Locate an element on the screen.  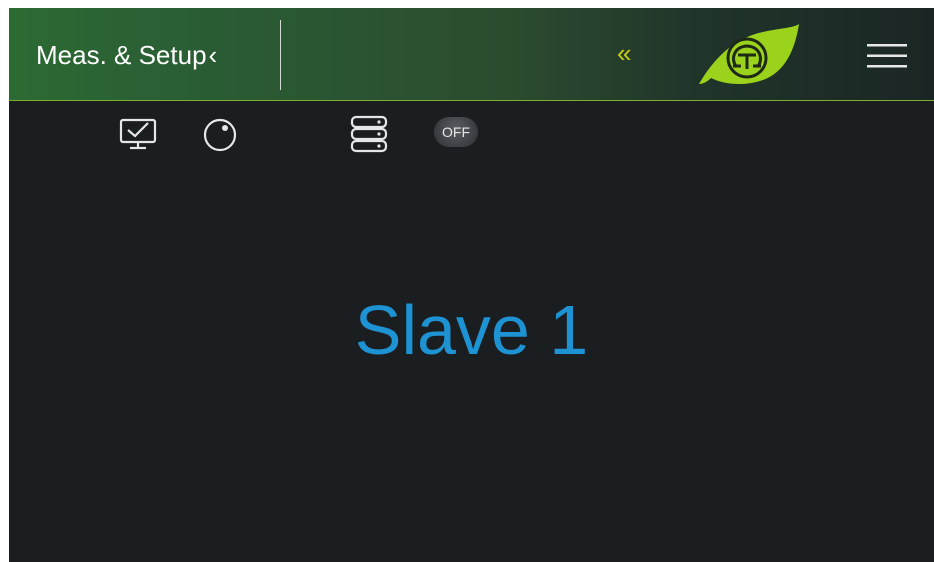
monitor-check-icon is located at coordinates (138, 136).